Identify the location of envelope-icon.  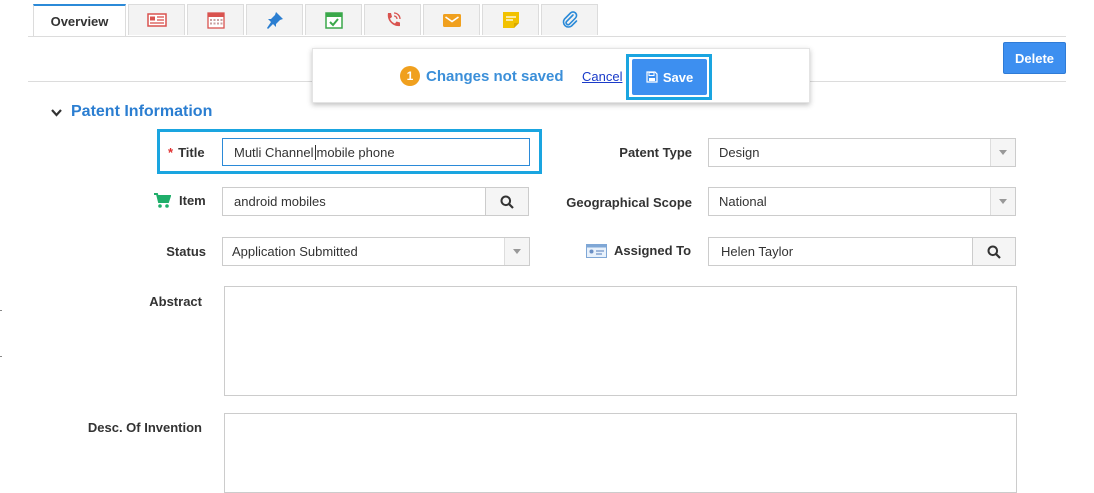
(451, 20).